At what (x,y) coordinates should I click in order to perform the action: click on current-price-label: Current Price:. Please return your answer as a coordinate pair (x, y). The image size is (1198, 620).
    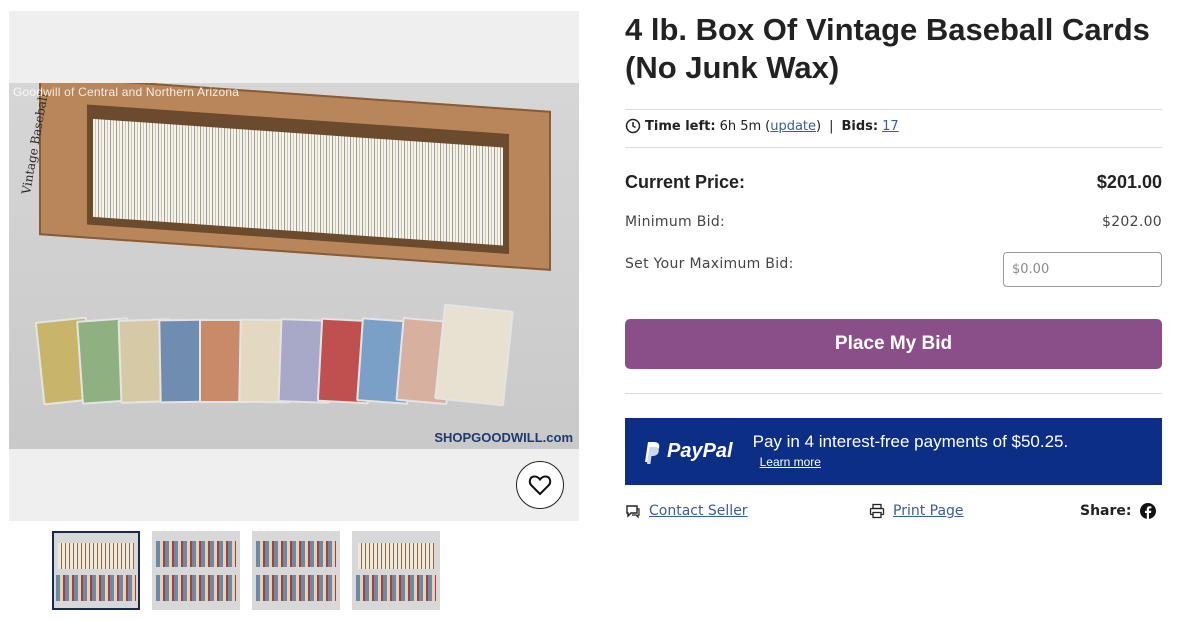
    Looking at the image, I should click on (685, 182).